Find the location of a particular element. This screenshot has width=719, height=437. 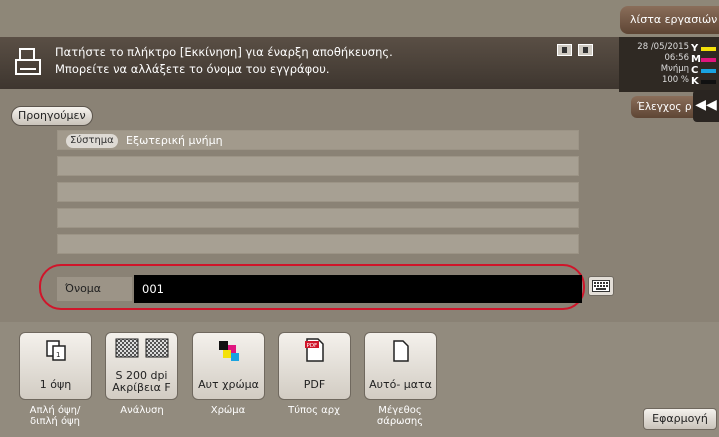

top-strip is located at coordinates (359, 18).